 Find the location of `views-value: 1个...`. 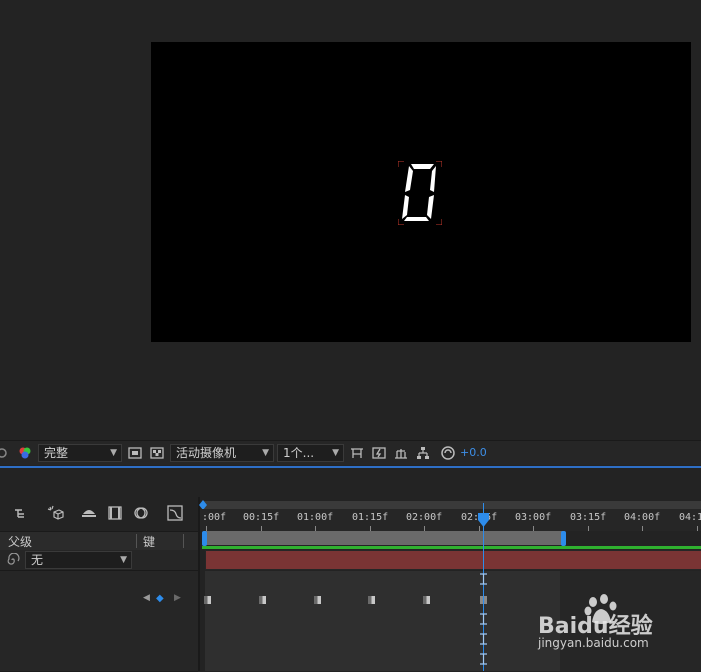

views-value: 1个... is located at coordinates (299, 453).